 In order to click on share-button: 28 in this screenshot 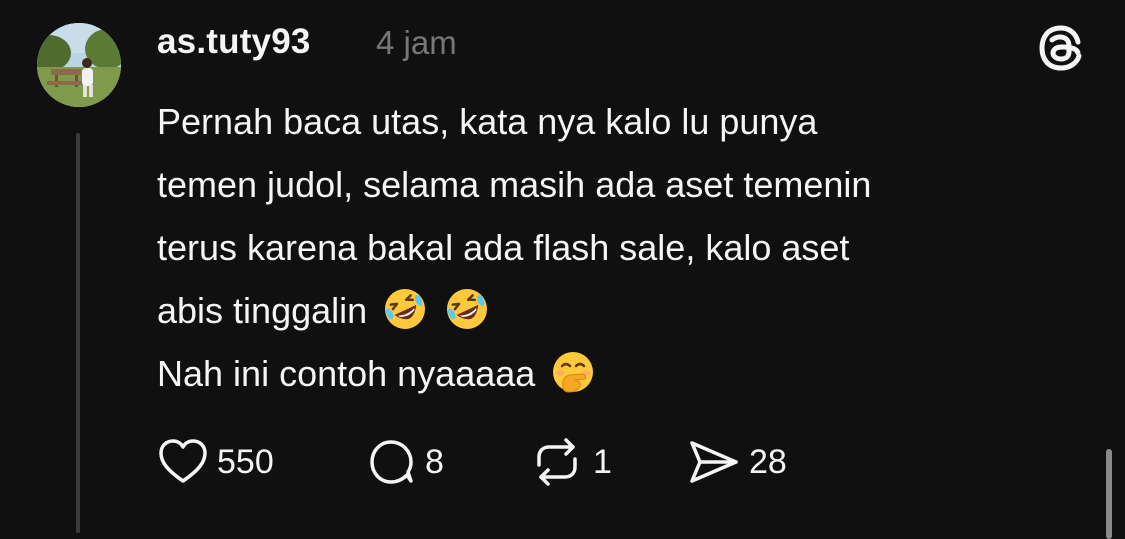, I will do `click(737, 462)`.